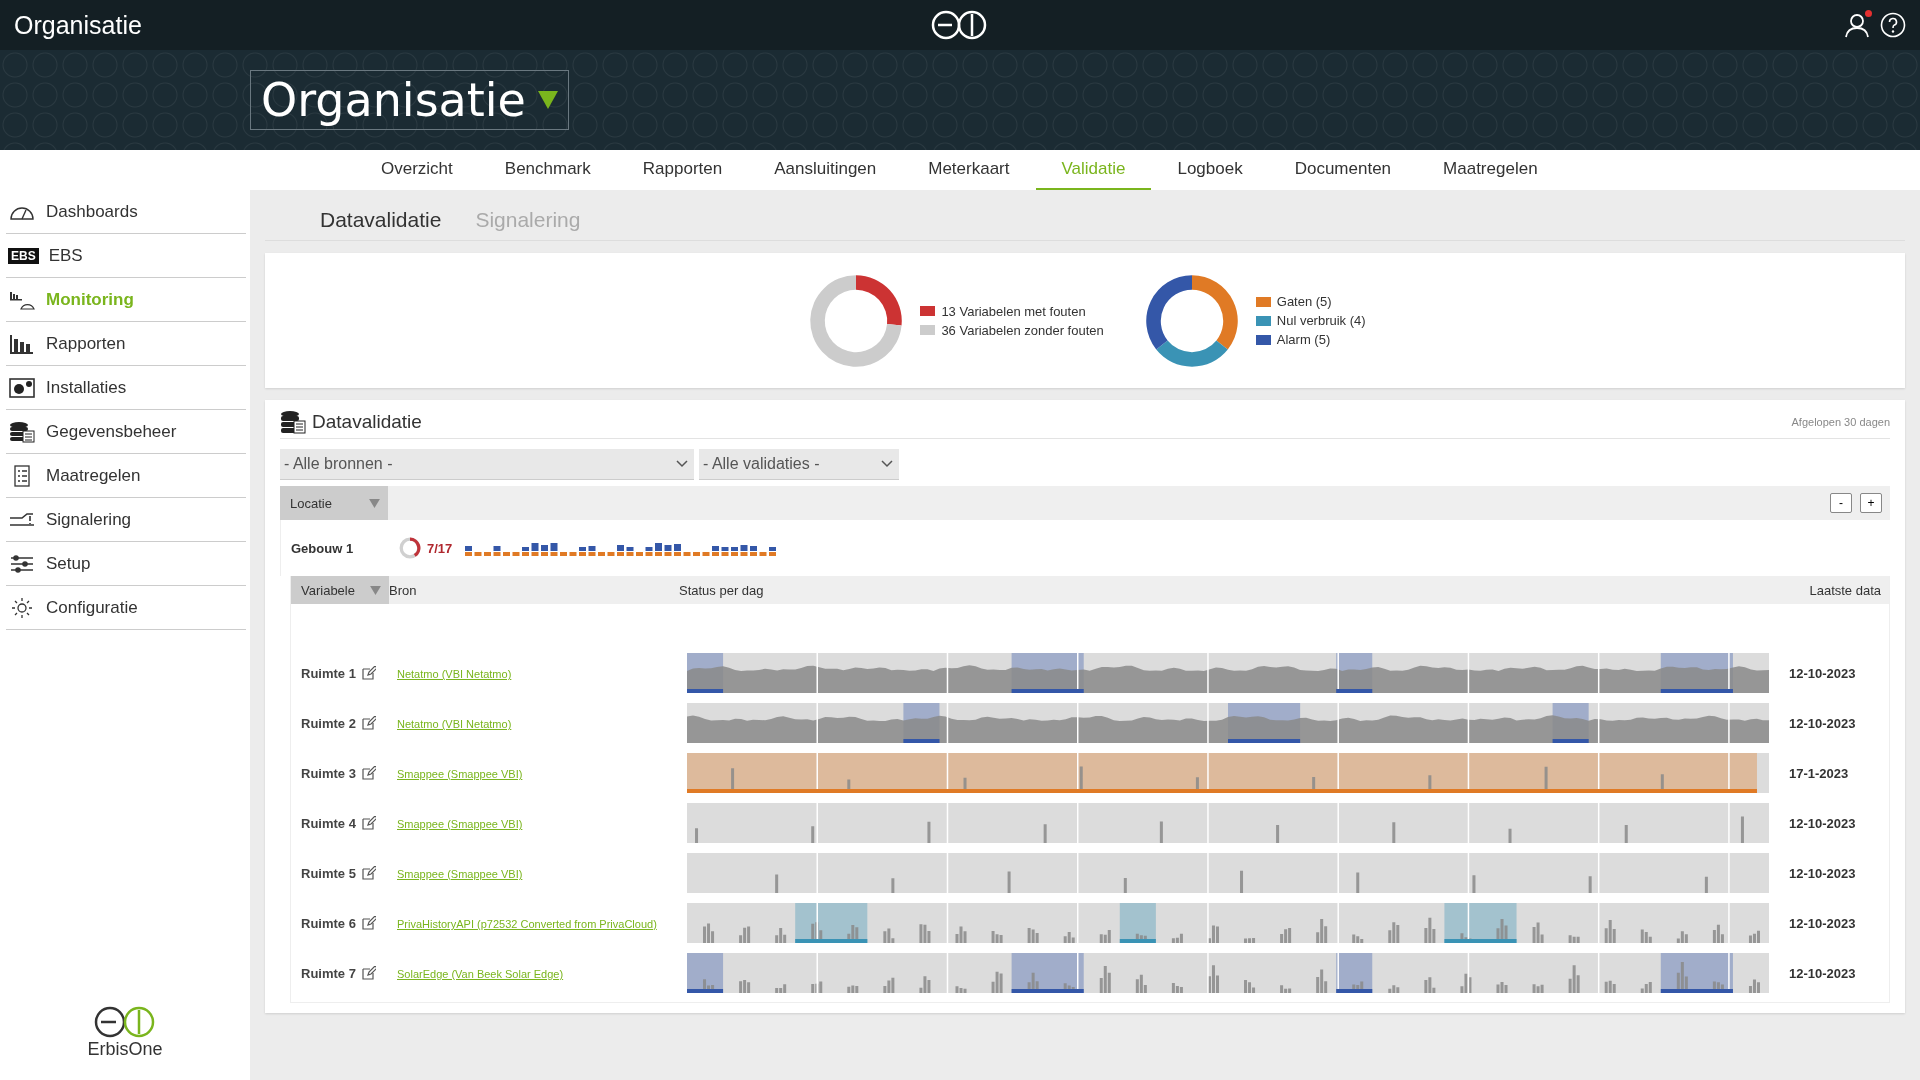 The image size is (1920, 1080). Describe the element at coordinates (547, 170) in the screenshot. I see `nav-tab: Benchmark` at that location.